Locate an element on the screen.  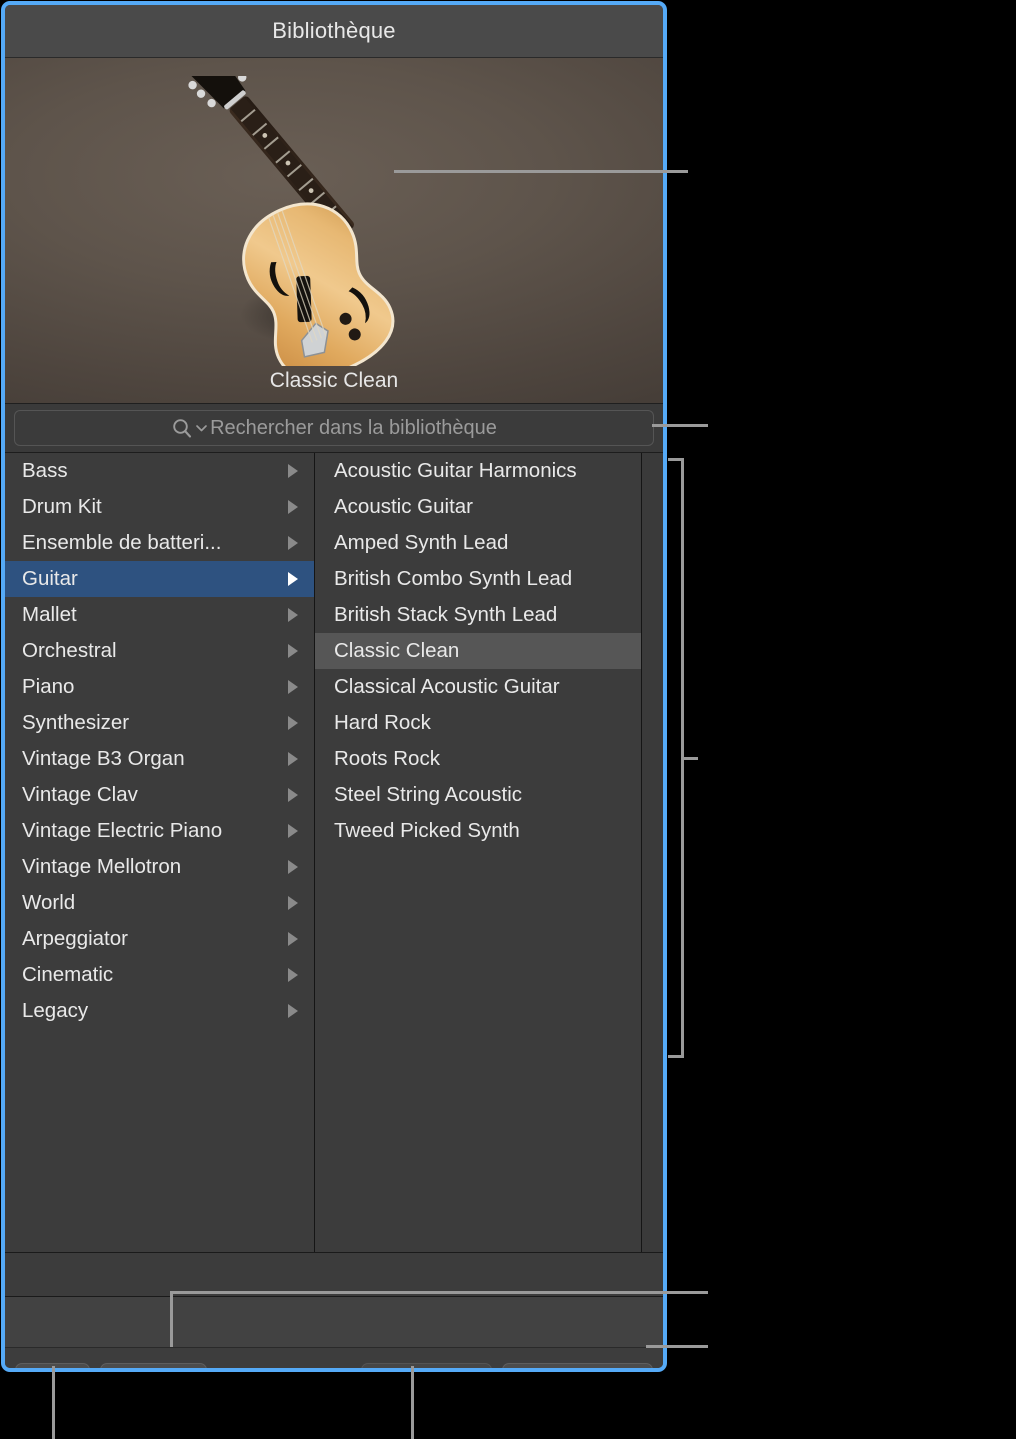
category-label: World is located at coordinates (49, 902).